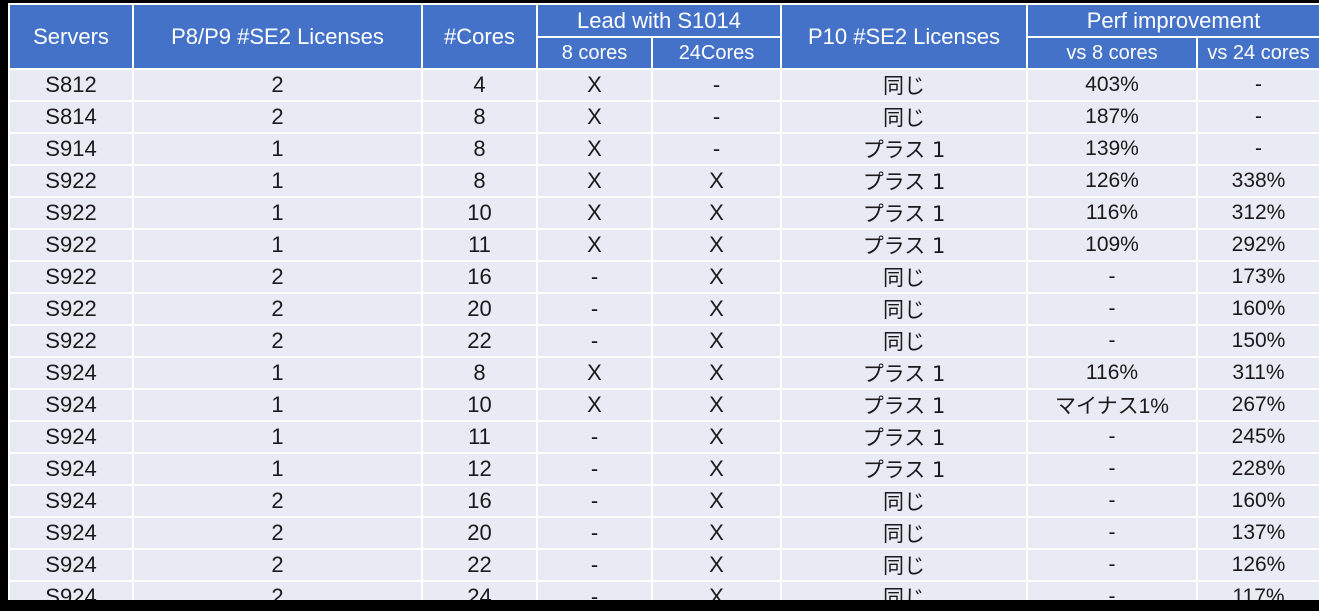 This screenshot has height=611, width=1319. I want to click on cell-vs-8cores: 139%, so click(1112, 149).